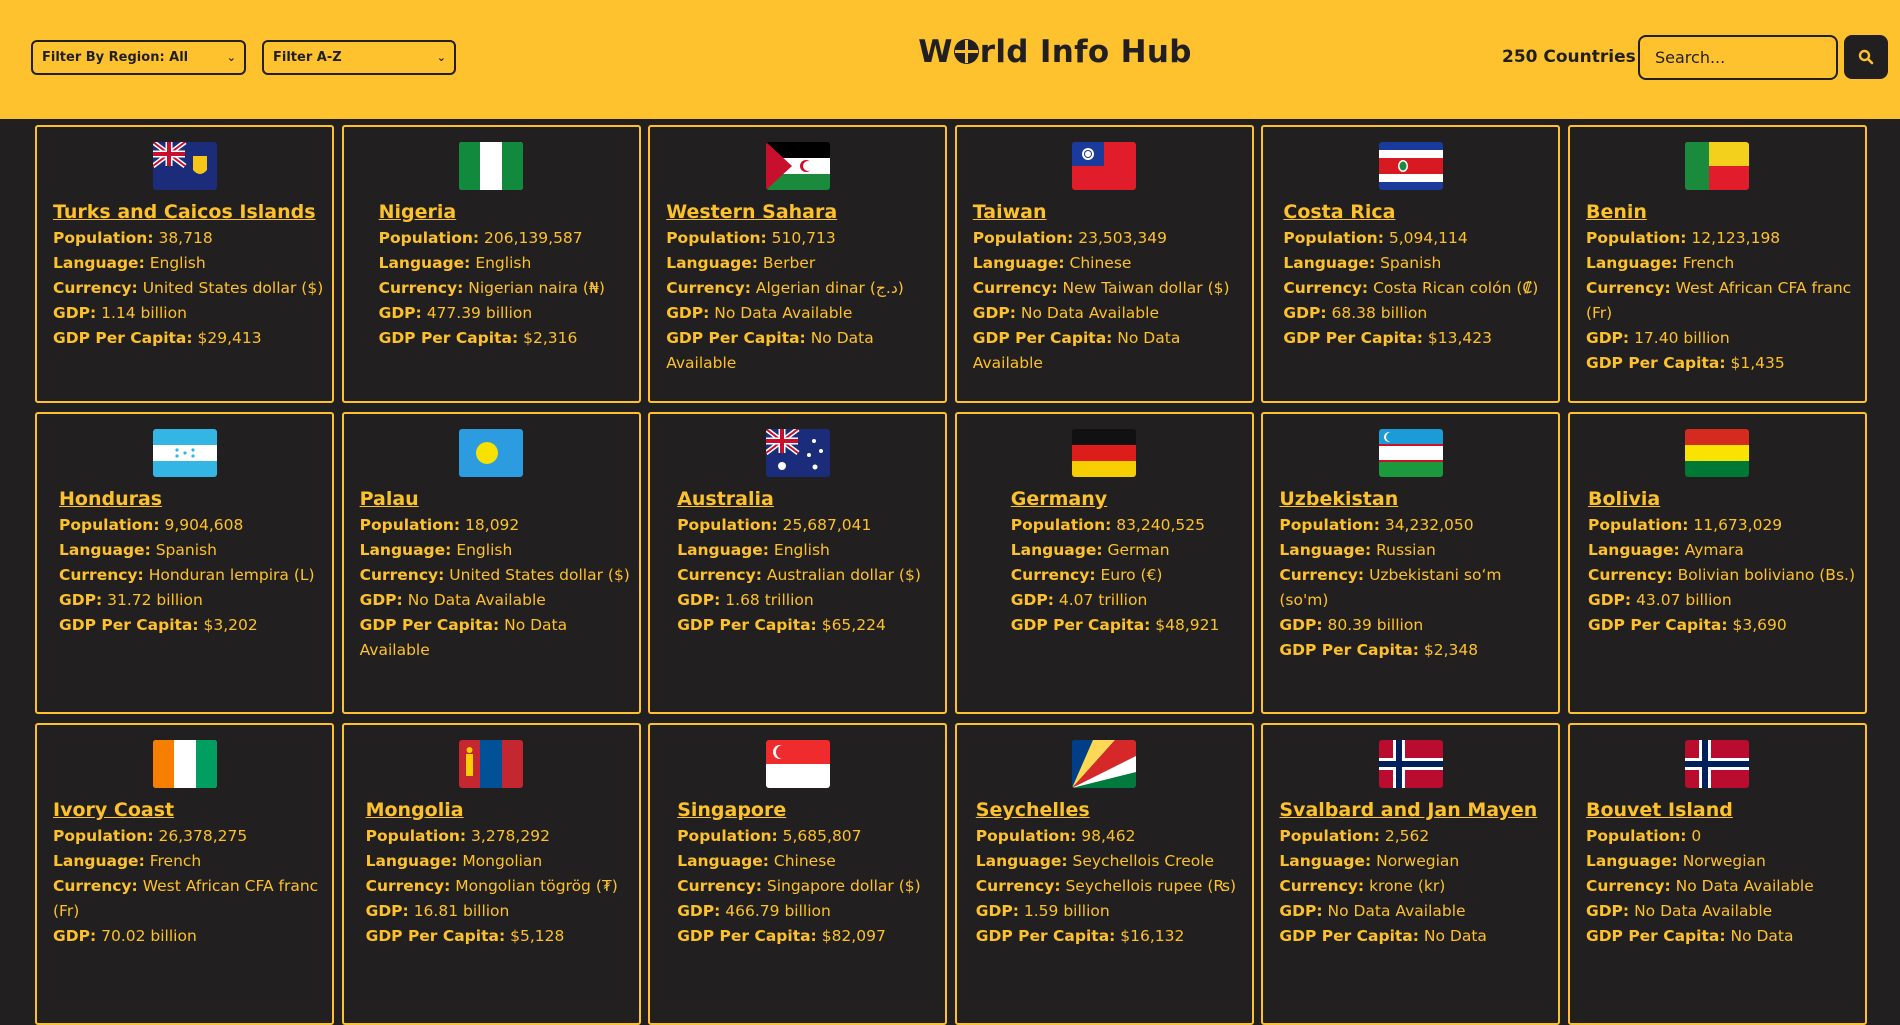 This screenshot has width=1900, height=1025. I want to click on field-value: Algerian dinar (د.ج), so click(829, 288).